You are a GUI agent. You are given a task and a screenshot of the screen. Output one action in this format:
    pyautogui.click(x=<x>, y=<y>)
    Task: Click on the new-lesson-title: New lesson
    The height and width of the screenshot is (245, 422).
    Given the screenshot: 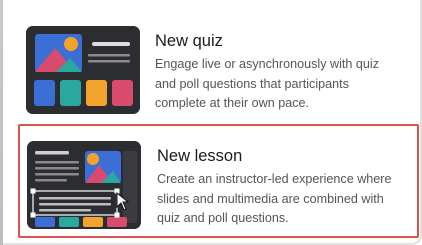 What is the action you would take?
    pyautogui.click(x=200, y=156)
    